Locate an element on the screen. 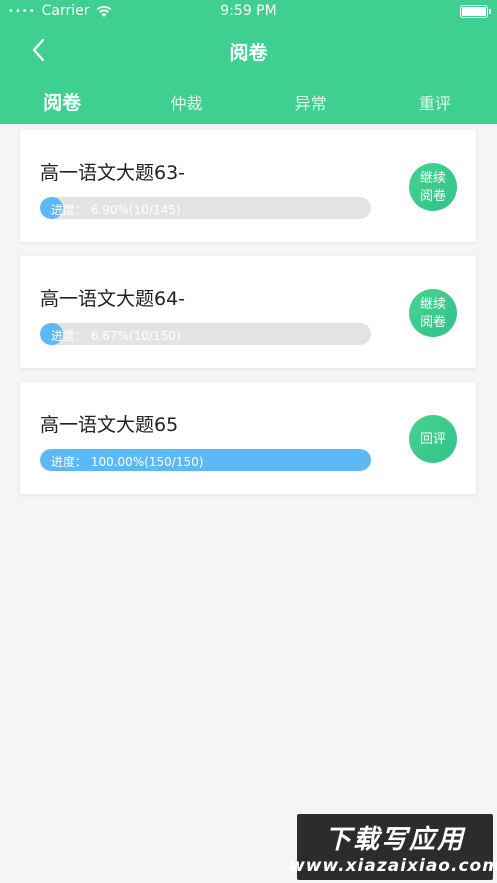  watermark-logo-text: 下载写应用 is located at coordinates (394, 839).